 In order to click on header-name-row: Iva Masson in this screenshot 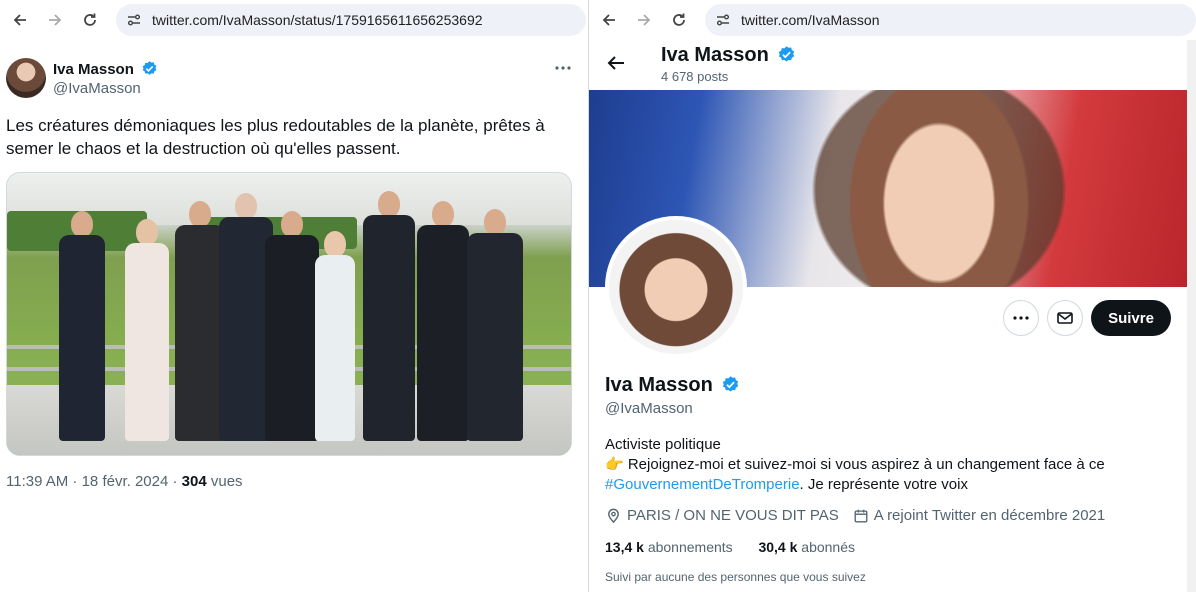, I will do `click(728, 55)`.